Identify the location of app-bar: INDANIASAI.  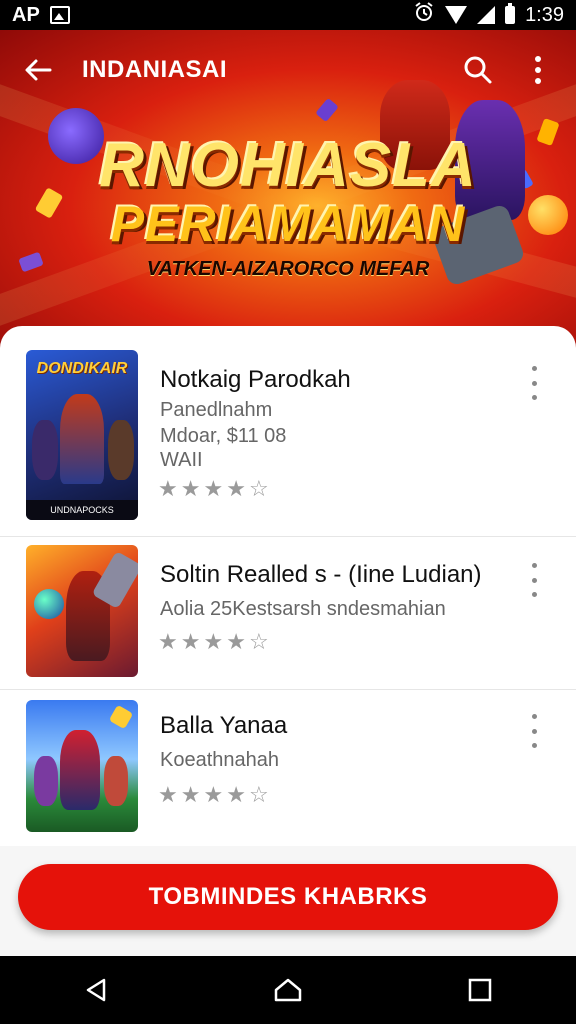
(288, 70).